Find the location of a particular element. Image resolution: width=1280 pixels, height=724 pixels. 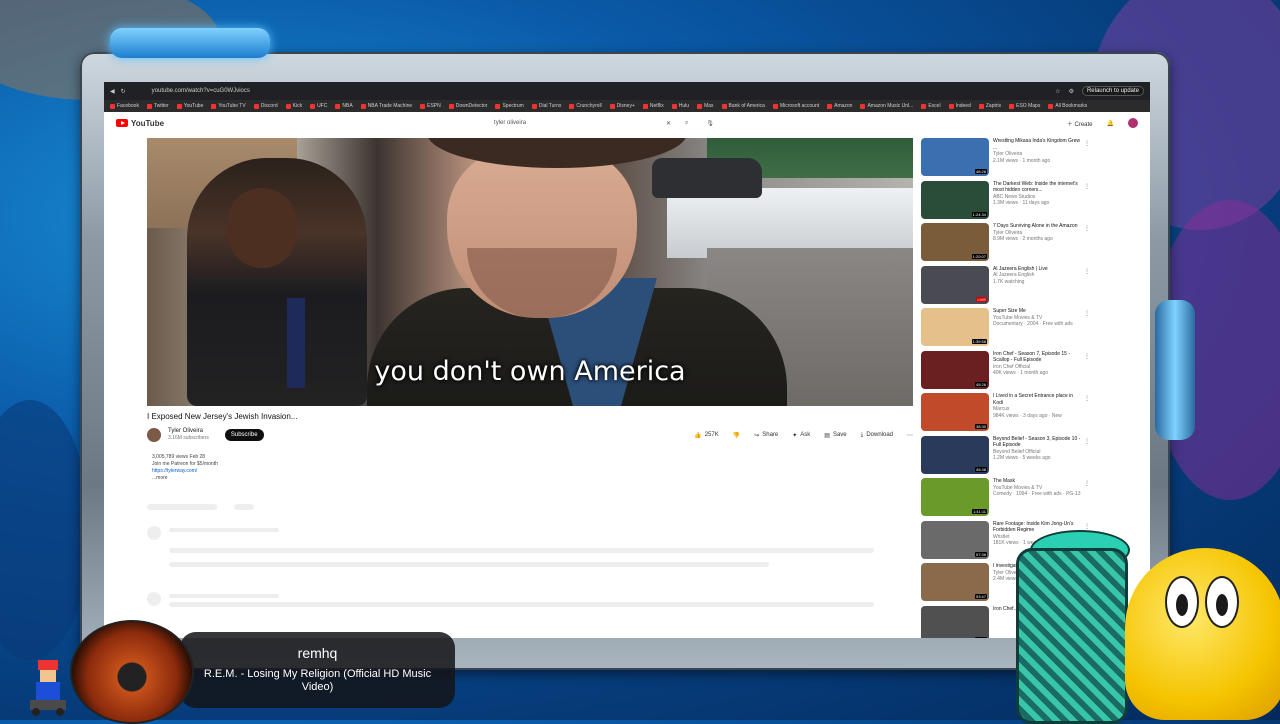

recommendation-thumbnail: 1:20:07 is located at coordinates (955, 242).